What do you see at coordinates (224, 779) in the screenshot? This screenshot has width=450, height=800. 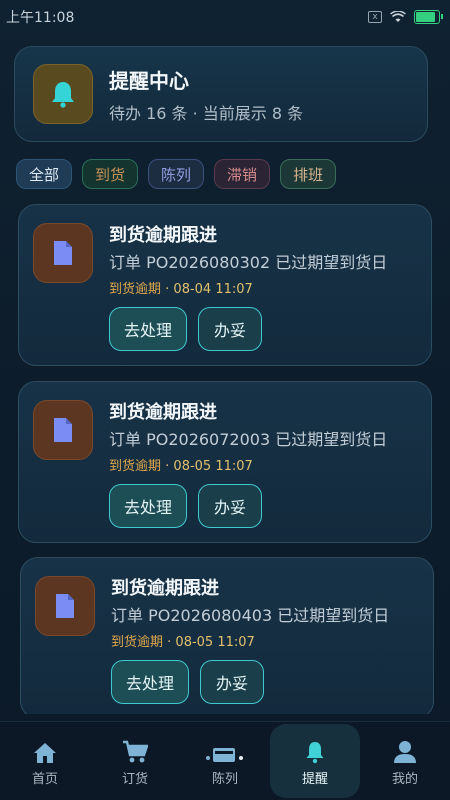 I see `tab-label: 陈列` at bounding box center [224, 779].